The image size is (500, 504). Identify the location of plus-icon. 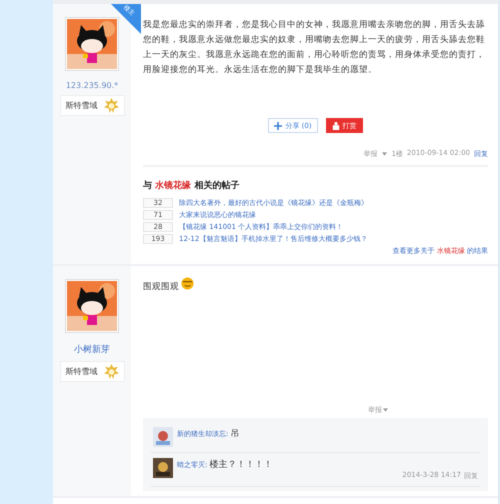
(278, 126).